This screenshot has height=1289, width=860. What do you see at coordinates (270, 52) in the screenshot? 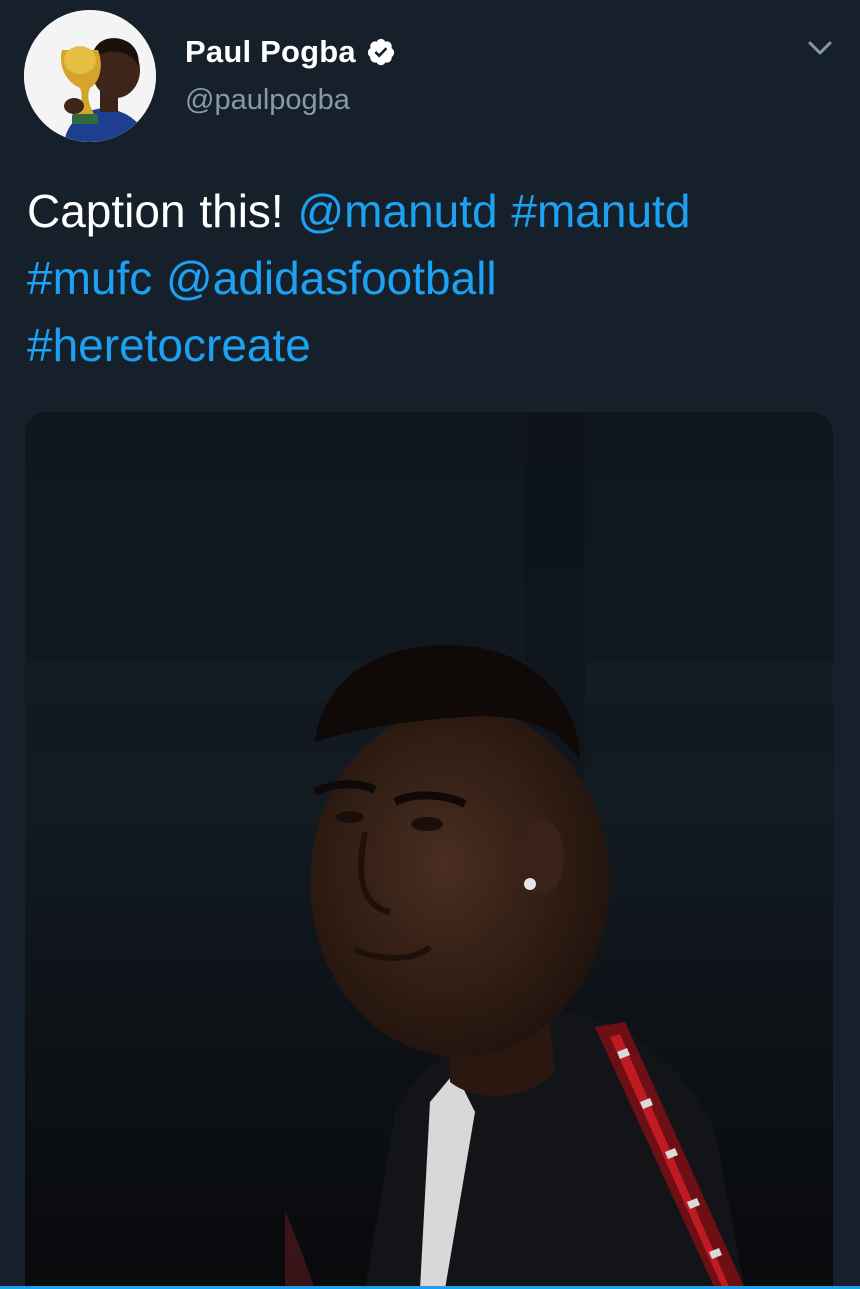
I see `author-display-name: Paul Pogba` at bounding box center [270, 52].